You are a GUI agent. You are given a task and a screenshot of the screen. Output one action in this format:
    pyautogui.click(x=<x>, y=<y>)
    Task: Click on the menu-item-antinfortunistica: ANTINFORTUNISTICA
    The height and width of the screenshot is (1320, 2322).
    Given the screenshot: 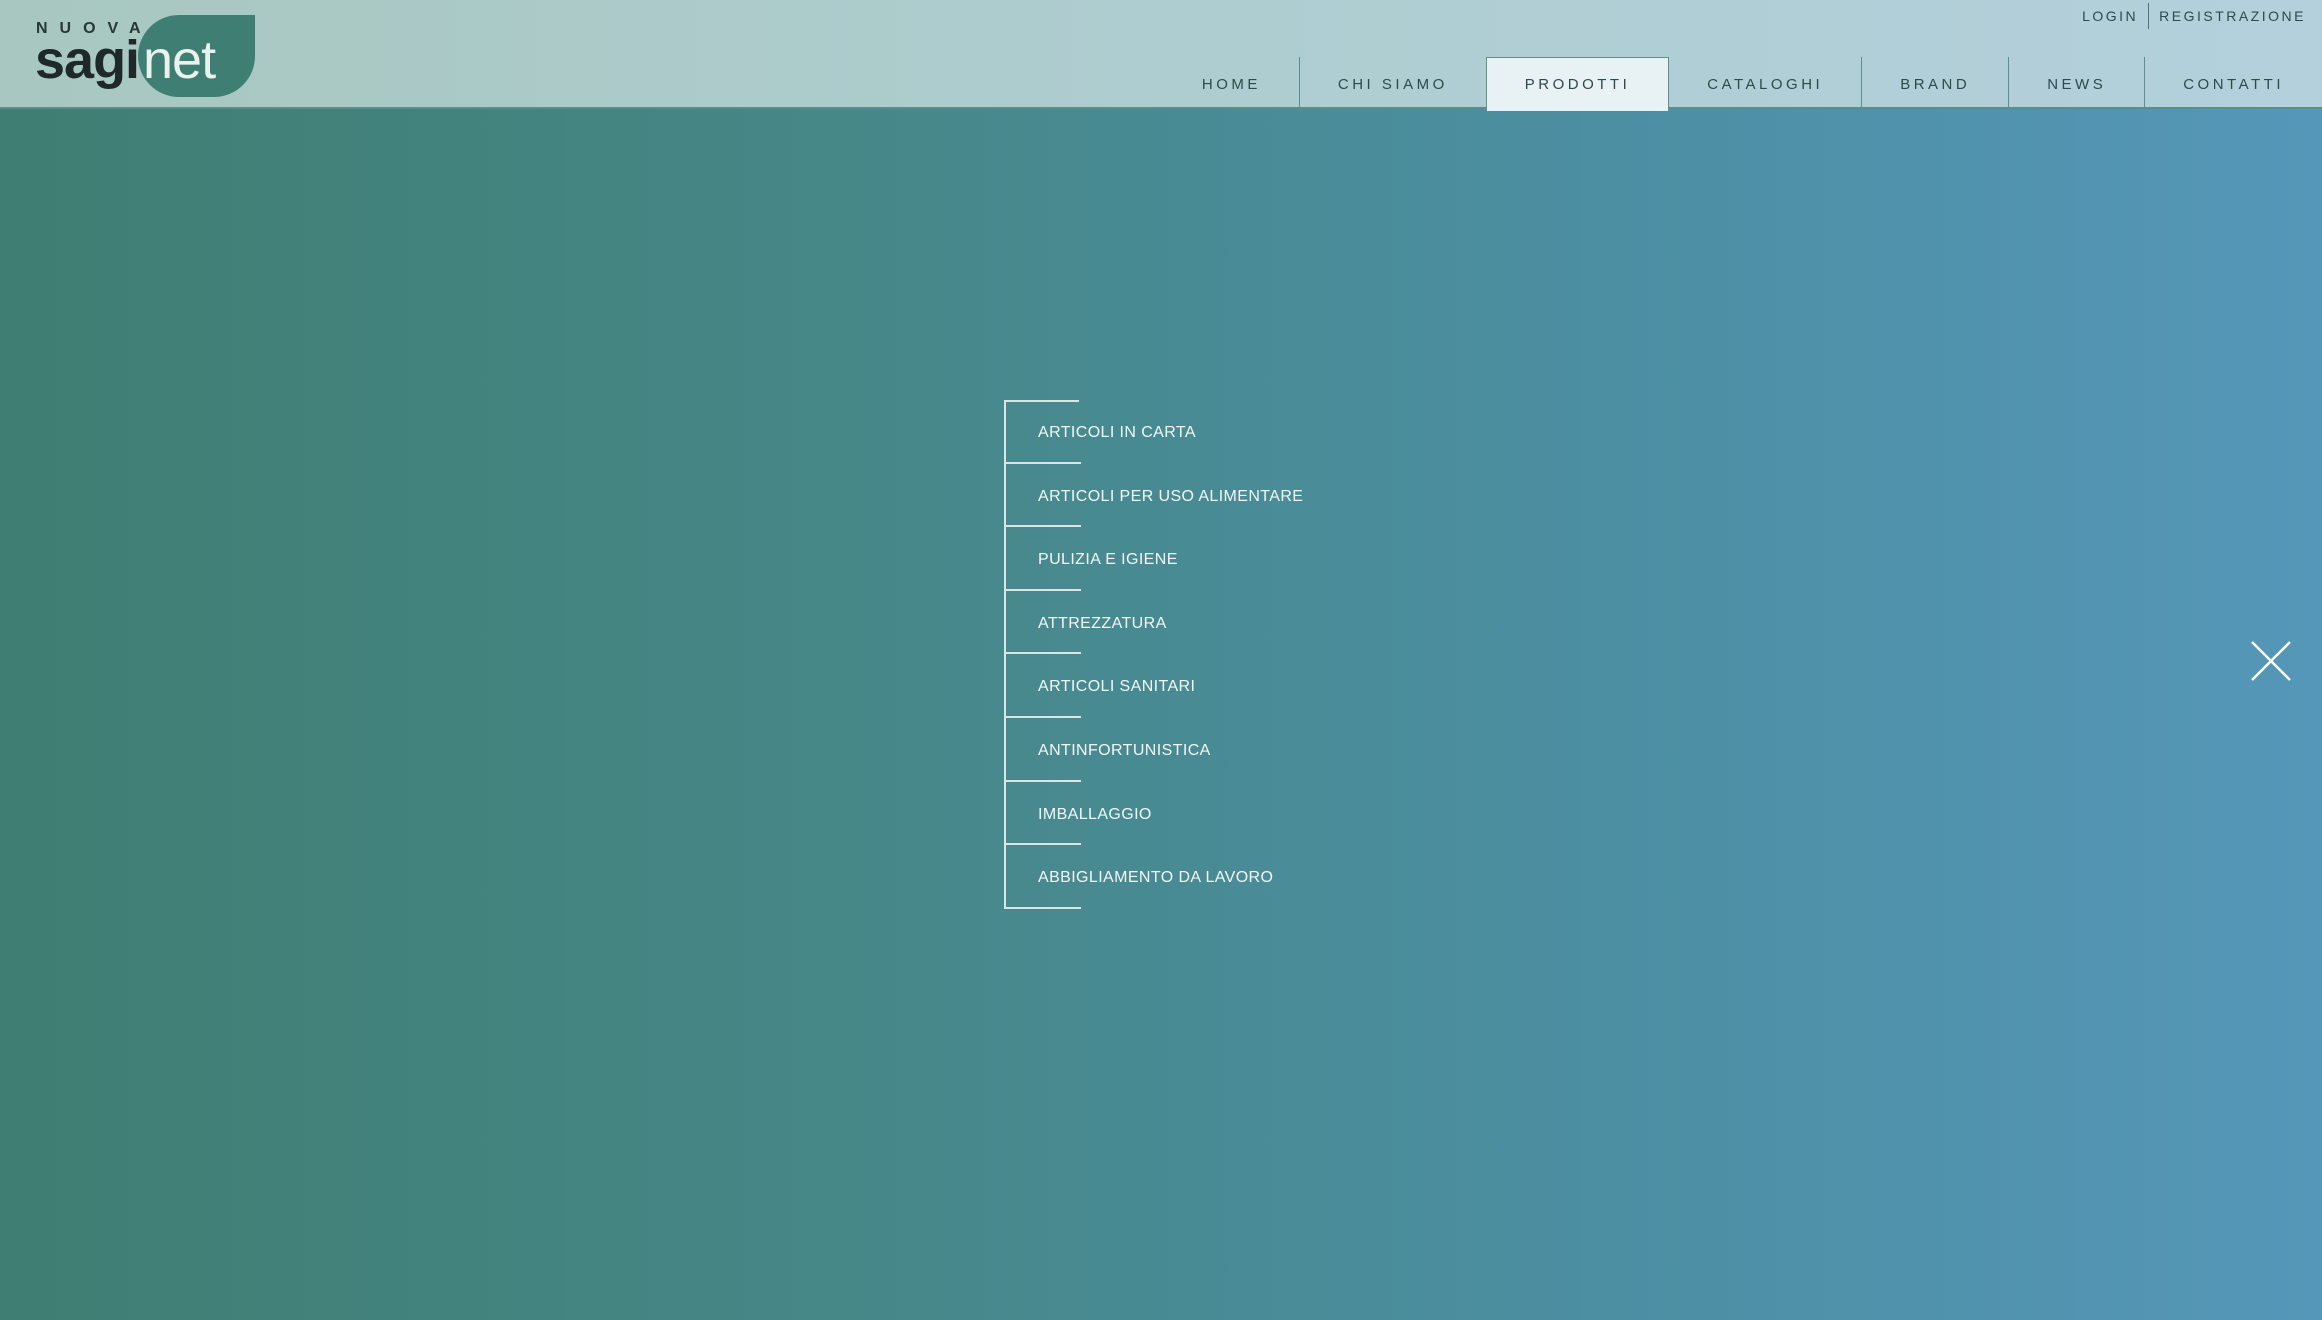 What is the action you would take?
    pyautogui.click(x=1174, y=749)
    